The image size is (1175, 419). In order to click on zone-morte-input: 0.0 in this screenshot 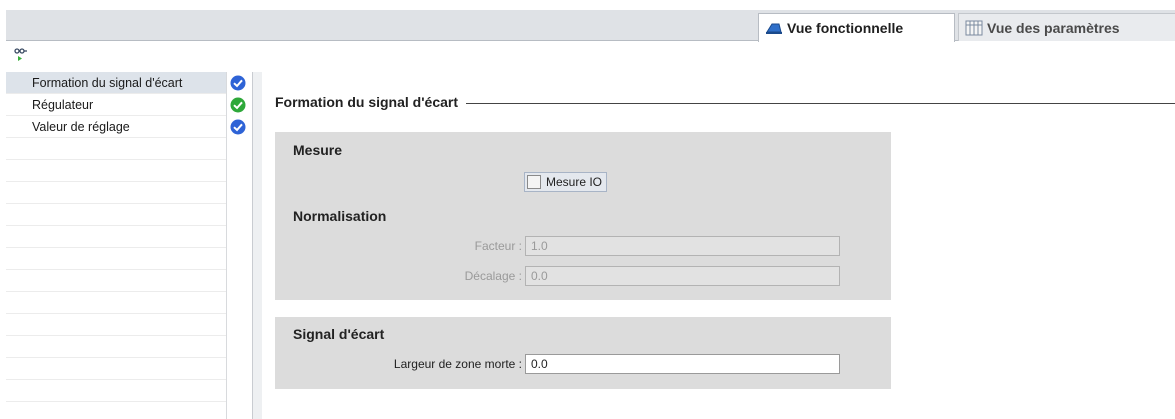, I will do `click(682, 364)`.